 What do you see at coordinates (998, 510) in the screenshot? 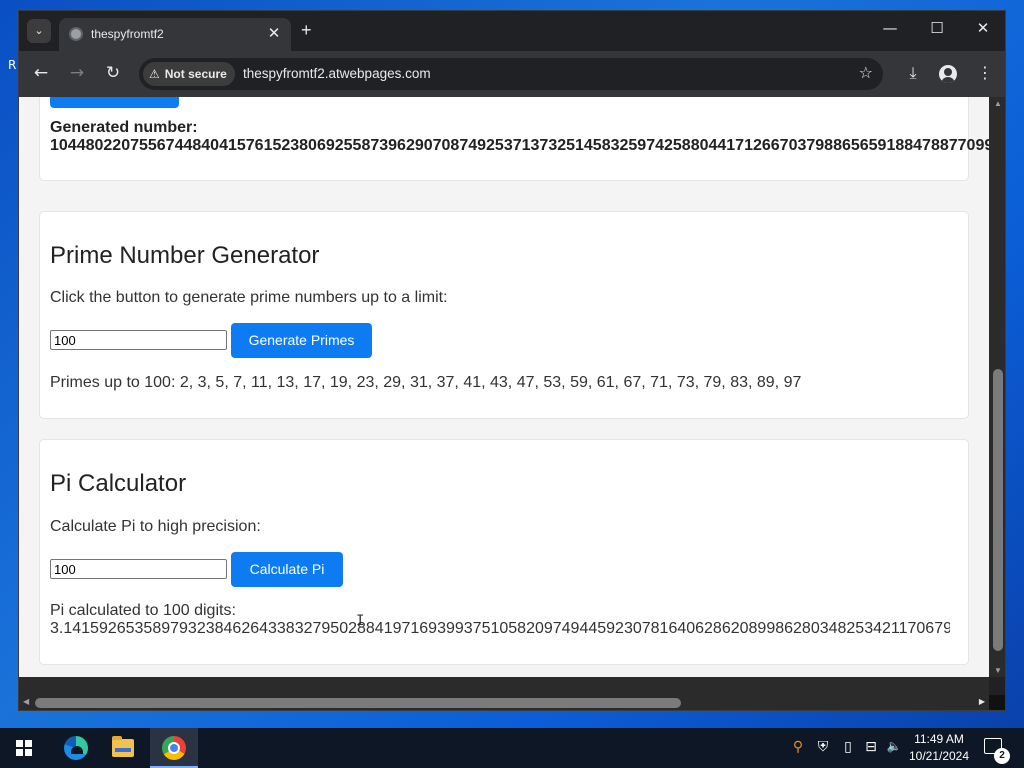
I see `vertical-scroll-thumb` at bounding box center [998, 510].